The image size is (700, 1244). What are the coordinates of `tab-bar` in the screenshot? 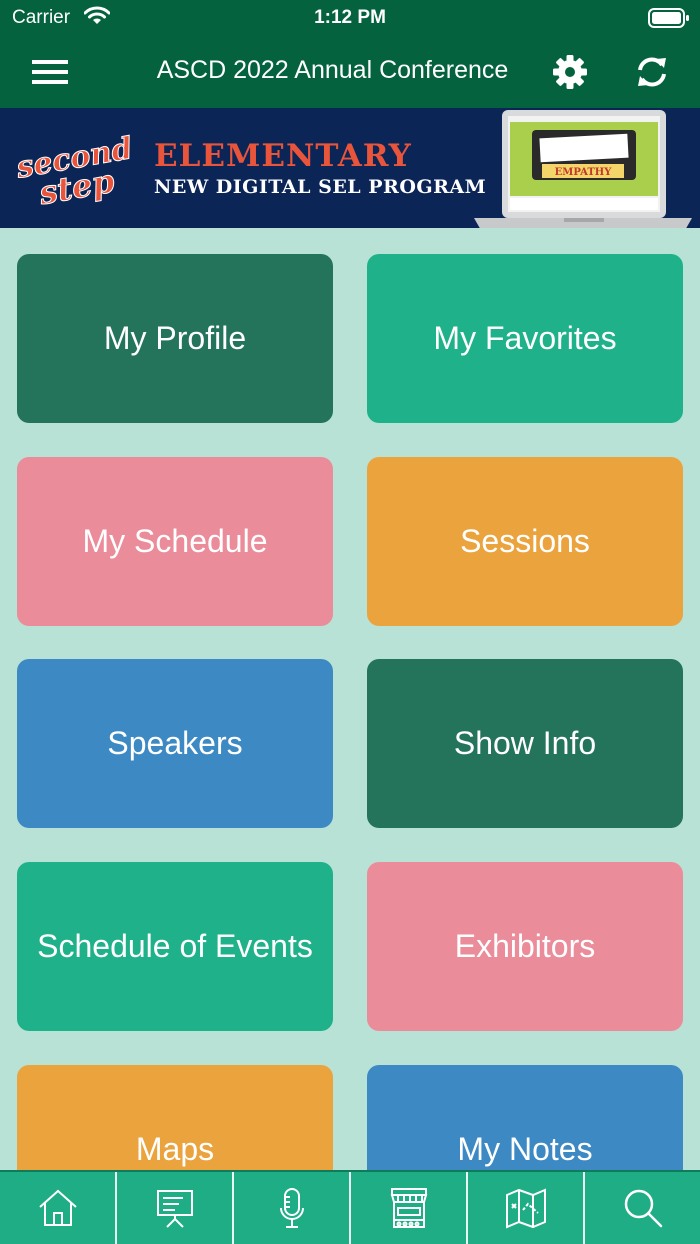 It's located at (350, 1207).